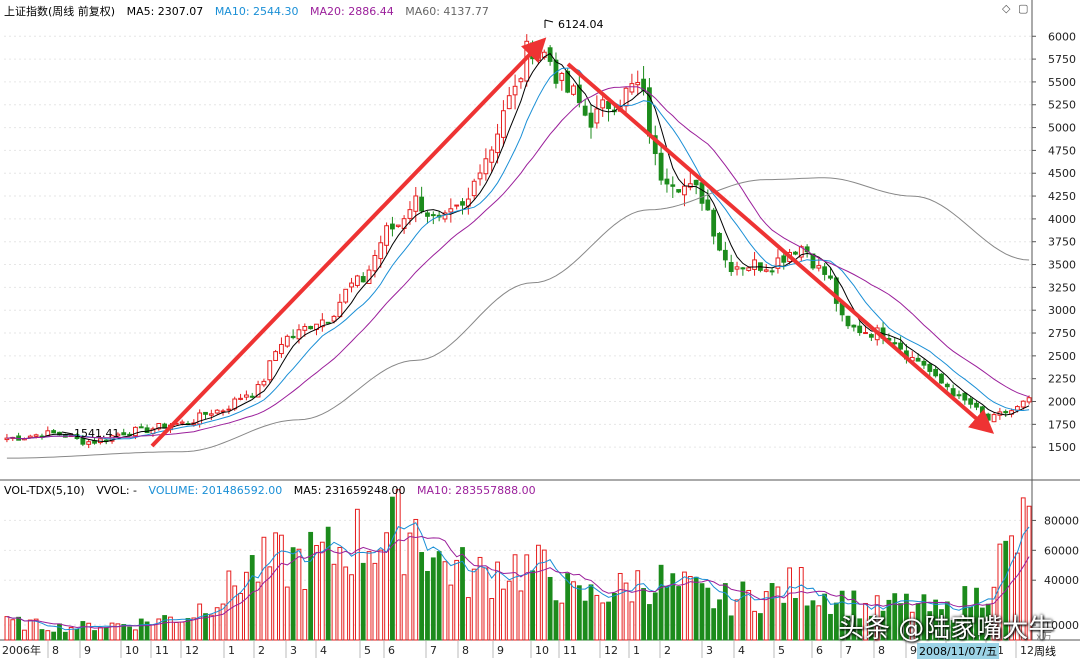 This screenshot has width=1080, height=659. What do you see at coordinates (293, 650) in the screenshot?
I see `time-tick-label: 3` at bounding box center [293, 650].